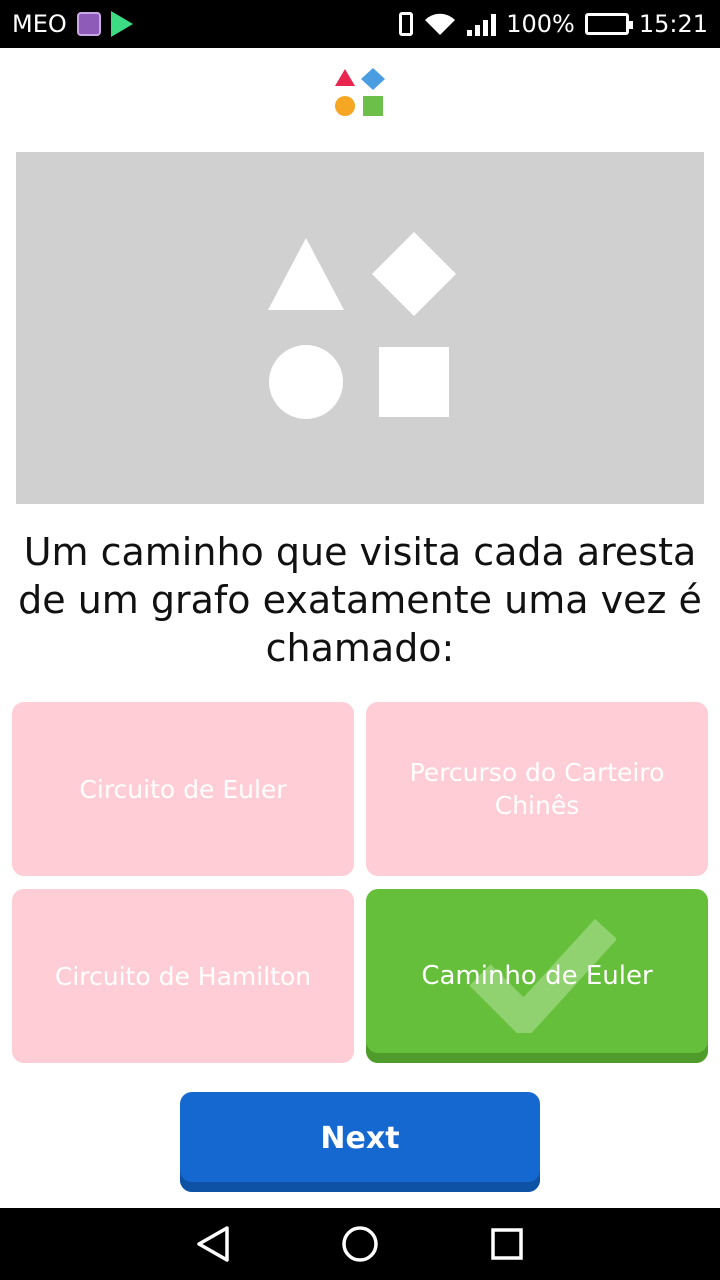 This screenshot has height=1280, width=720. What do you see at coordinates (72, 24) in the screenshot?
I see `status-left: MEO` at bounding box center [72, 24].